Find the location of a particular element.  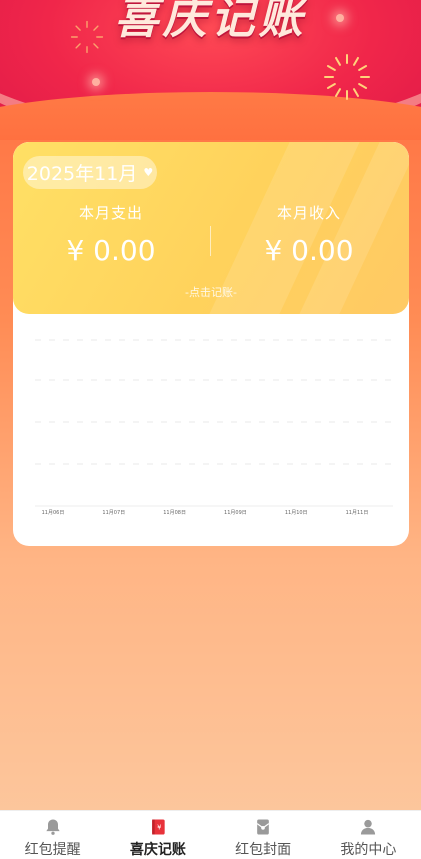

add-record-link: -点击记账- is located at coordinates (211, 292).